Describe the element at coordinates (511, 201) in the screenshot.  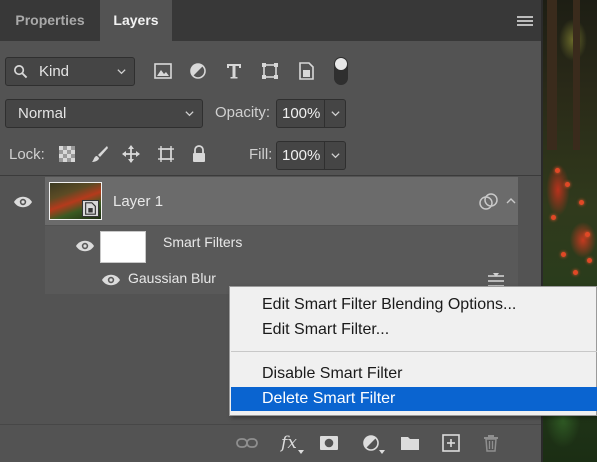
I see `chevron-up-icon` at that location.